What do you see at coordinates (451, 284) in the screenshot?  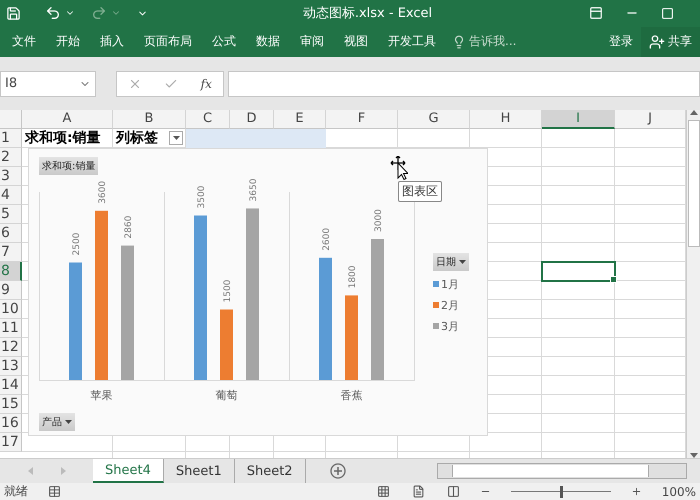 I see `legend-item: 1月` at bounding box center [451, 284].